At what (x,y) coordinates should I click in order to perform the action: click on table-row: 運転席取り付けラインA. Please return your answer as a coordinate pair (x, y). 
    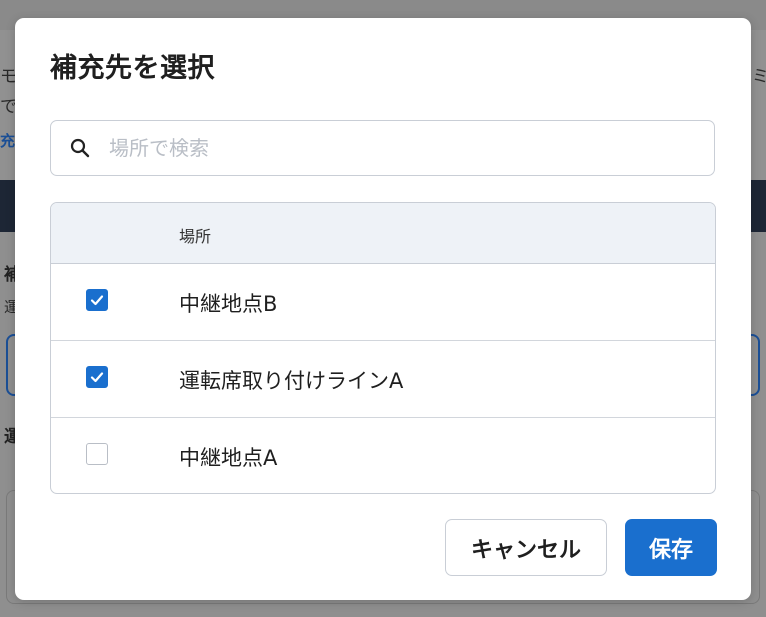
    Looking at the image, I should click on (383, 379).